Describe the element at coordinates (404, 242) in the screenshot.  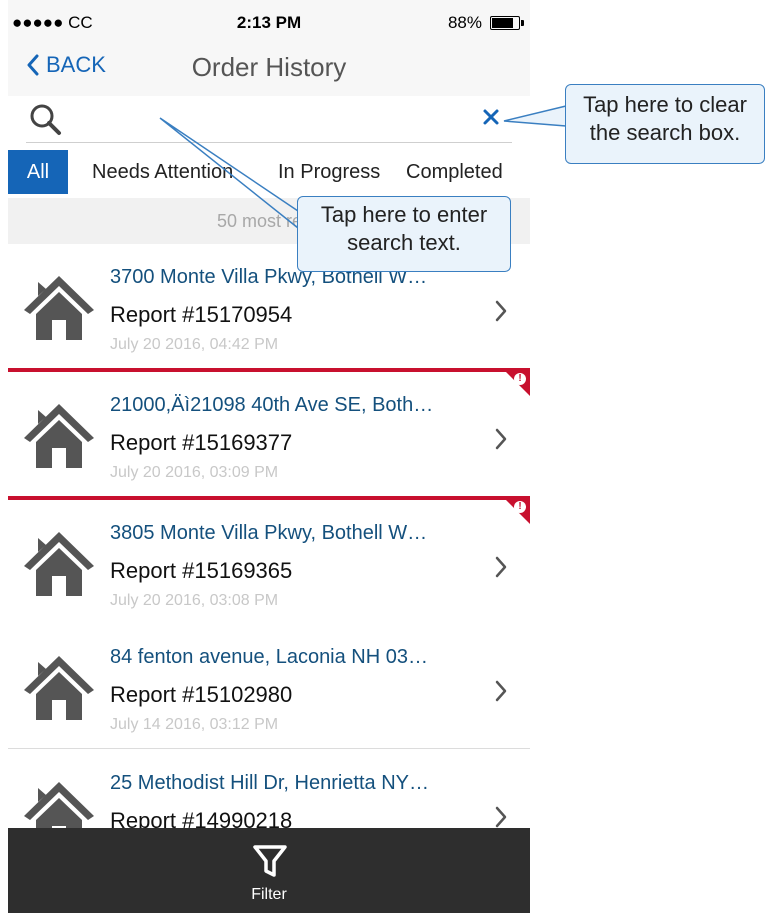
I see `callout-text-line: search text.` at that location.